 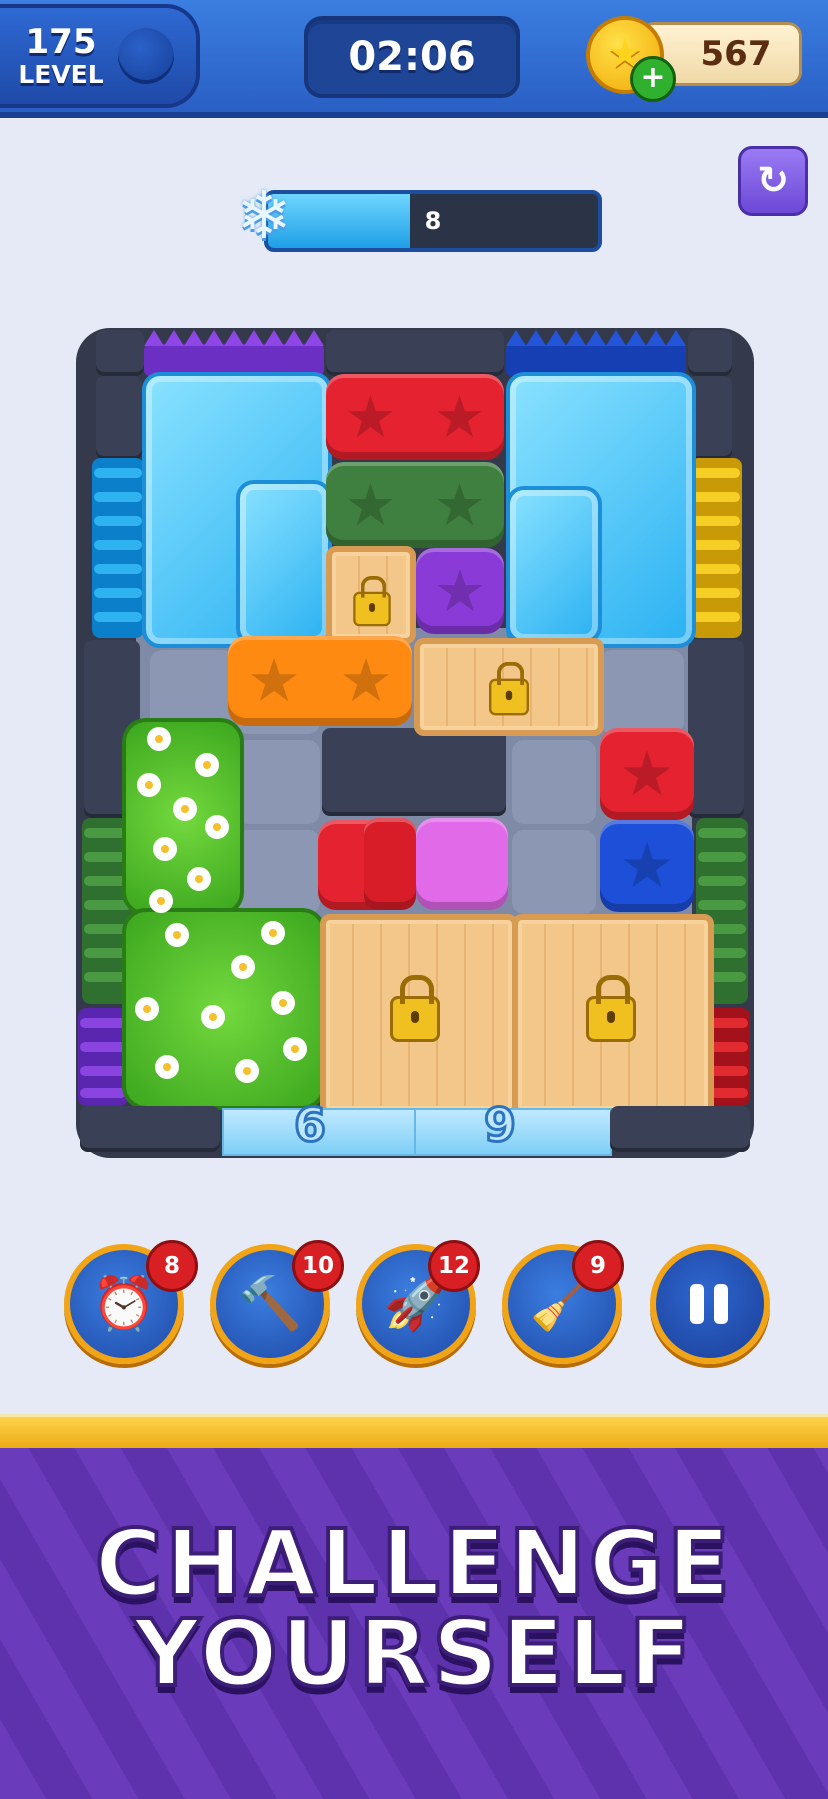 What do you see at coordinates (415, 417) in the screenshot?
I see `red-block: ★ ★` at bounding box center [415, 417].